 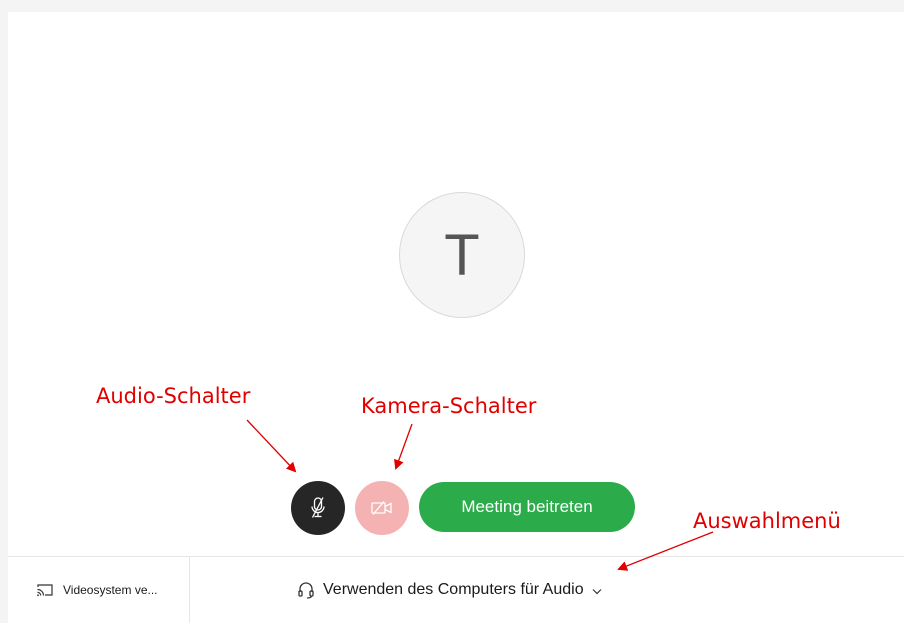 I want to click on audio-connection-dropdown: Verwenden des Computers für Audio, so click(x=449, y=590).